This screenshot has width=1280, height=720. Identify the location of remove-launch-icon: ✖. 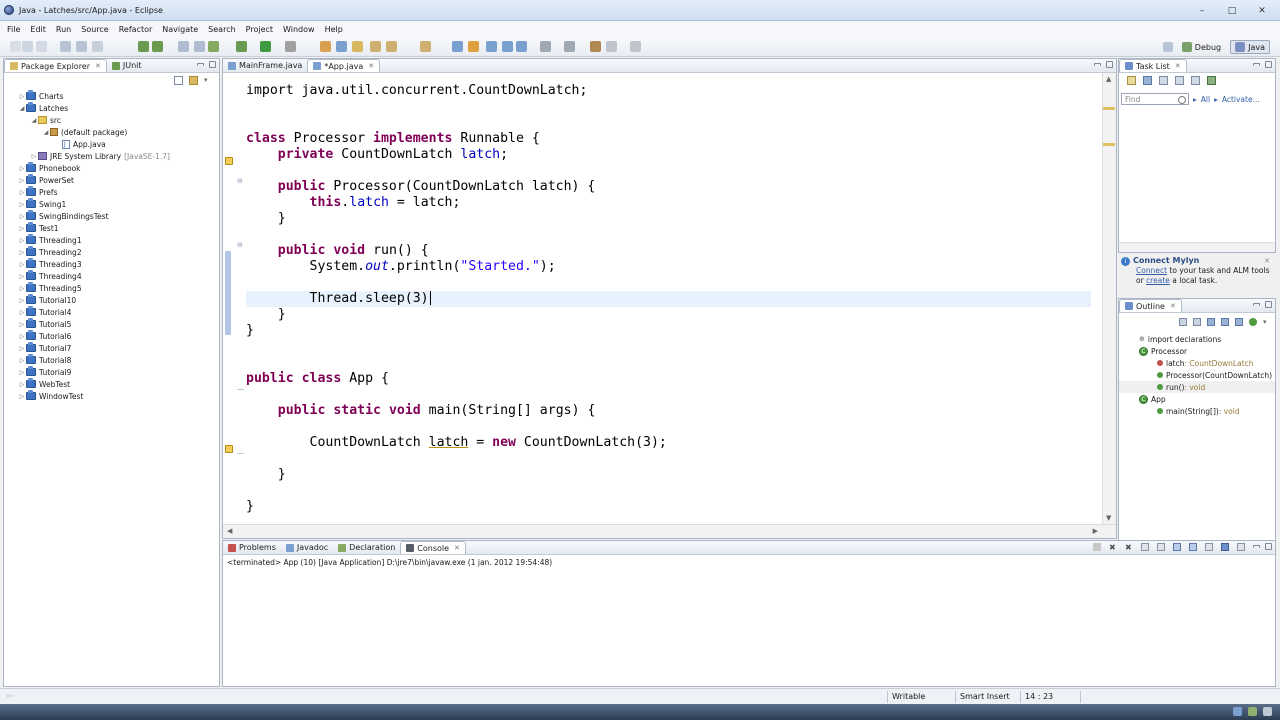
(1113, 547).